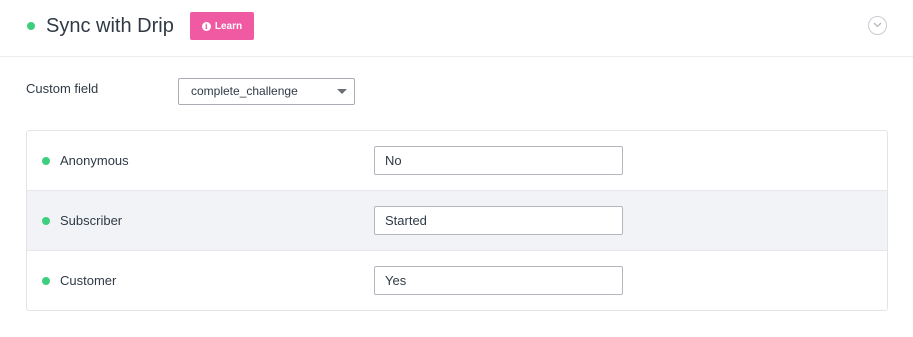 The image size is (913, 337). I want to click on learn-button-label: Learn, so click(228, 26).